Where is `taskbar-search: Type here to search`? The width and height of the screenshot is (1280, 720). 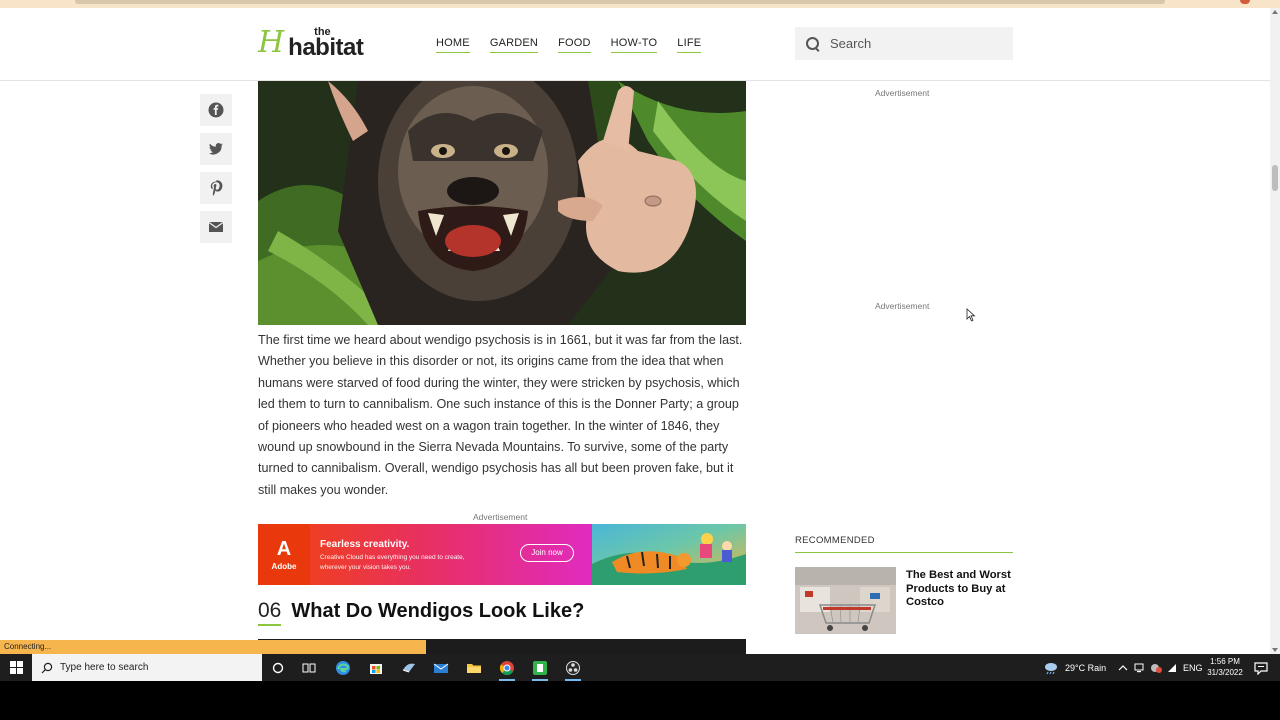 taskbar-search: Type here to search is located at coordinates (147, 667).